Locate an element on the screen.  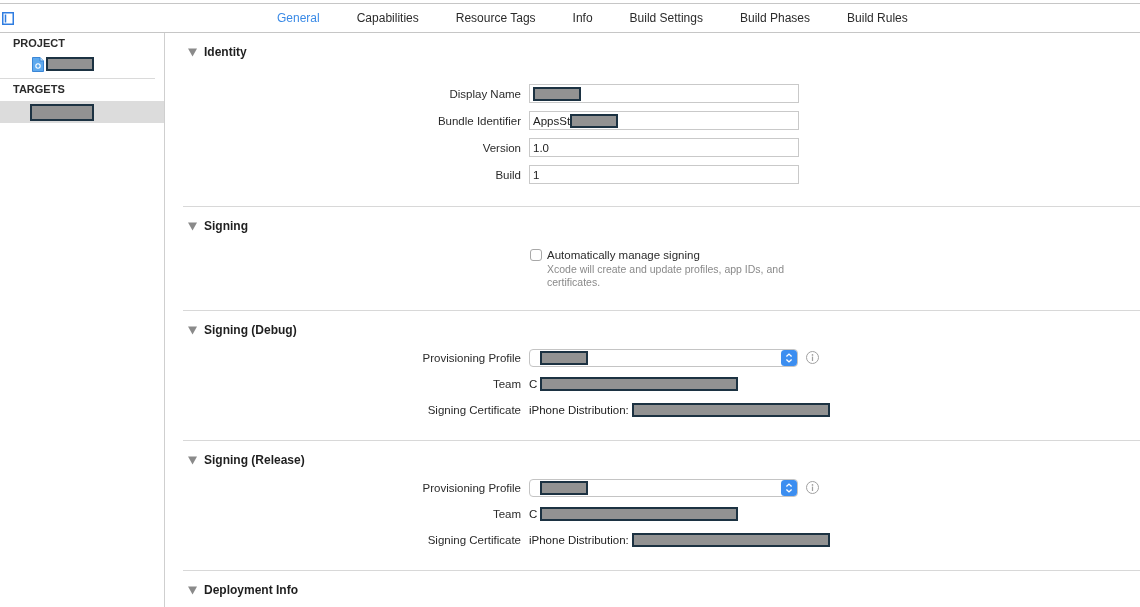
section-title: Signing is located at coordinates (226, 226).